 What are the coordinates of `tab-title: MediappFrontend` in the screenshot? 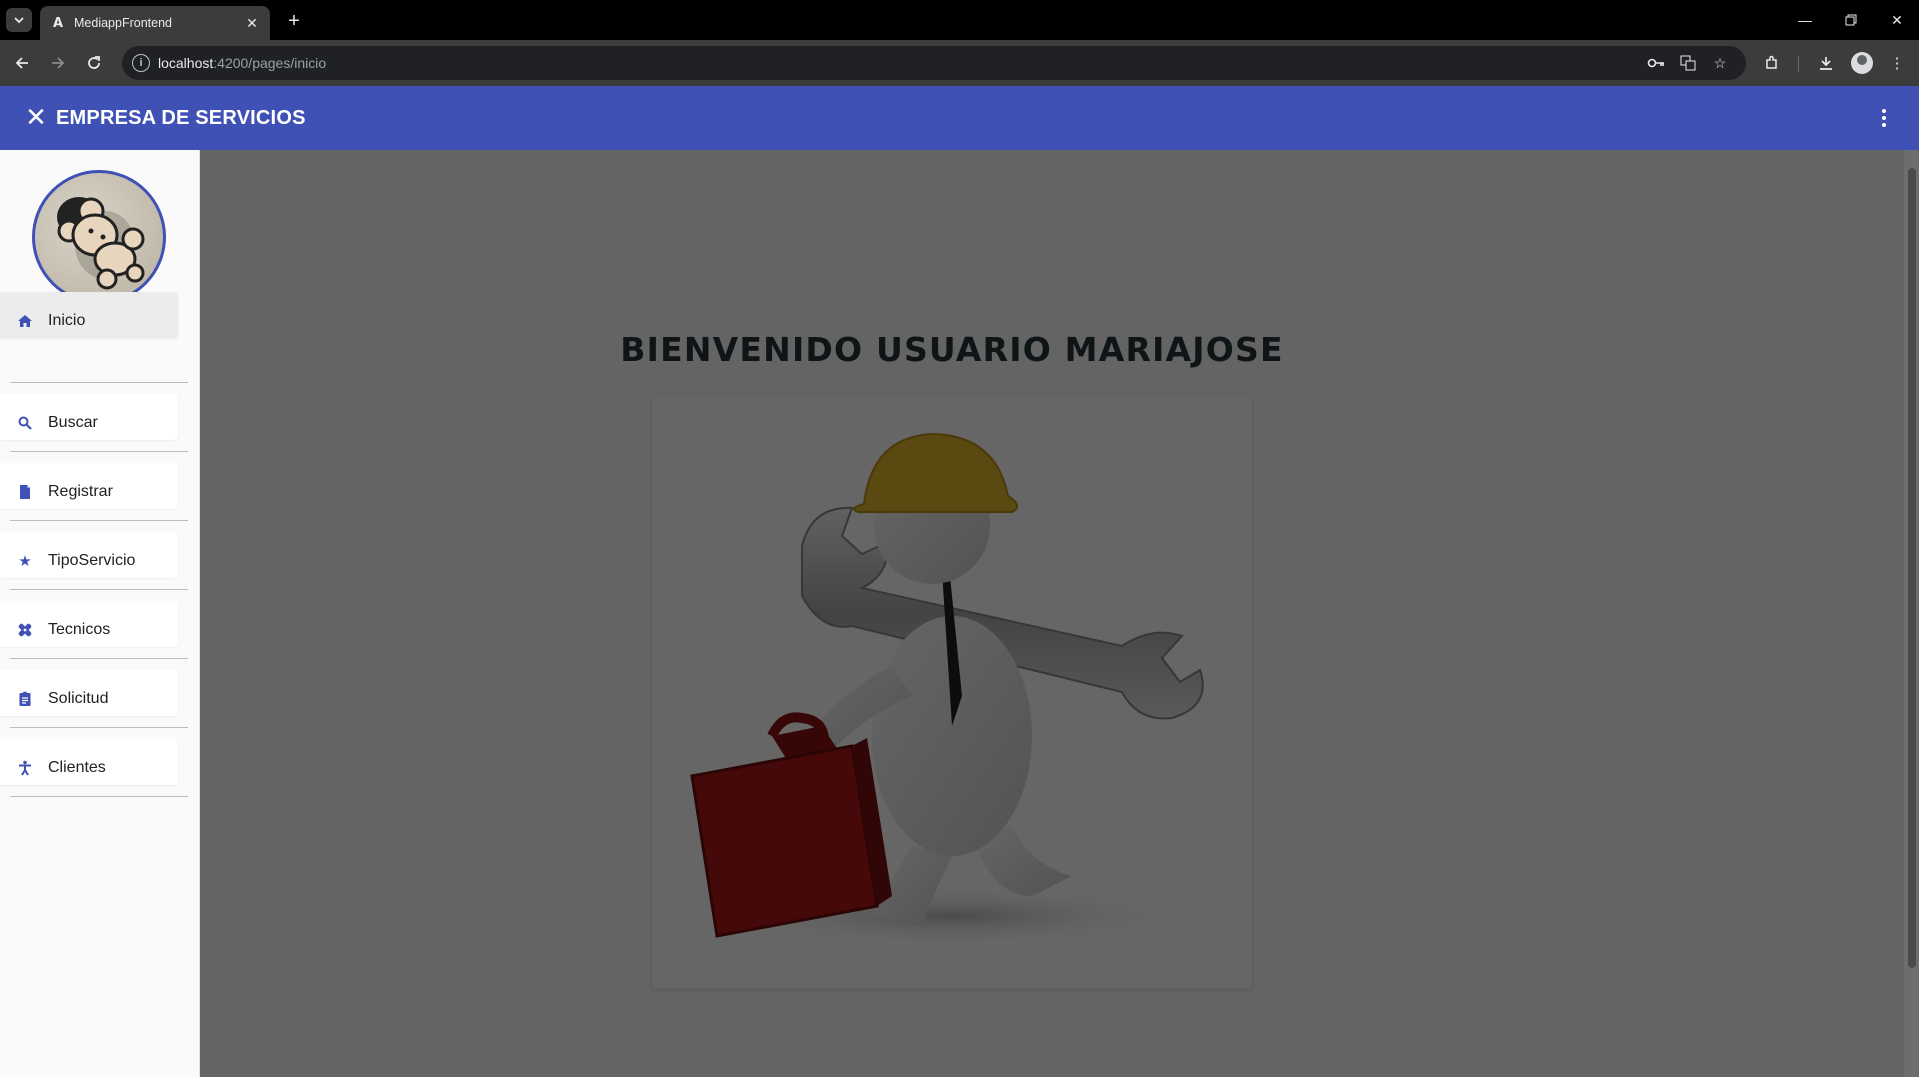 It's located at (123, 23).